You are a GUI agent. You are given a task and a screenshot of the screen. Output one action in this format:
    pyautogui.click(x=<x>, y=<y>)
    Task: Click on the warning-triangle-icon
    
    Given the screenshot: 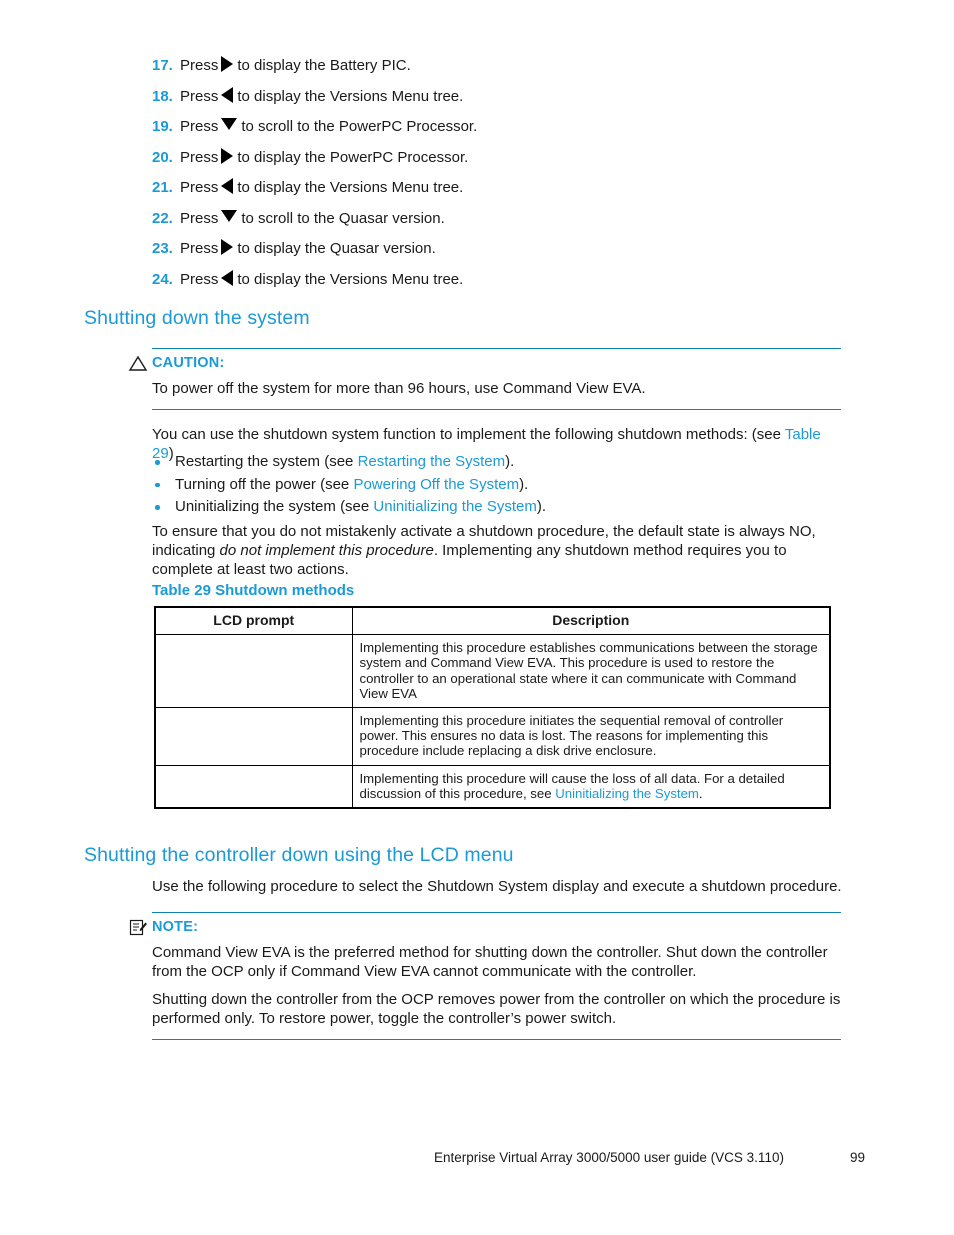 What is the action you would take?
    pyautogui.click(x=138, y=363)
    